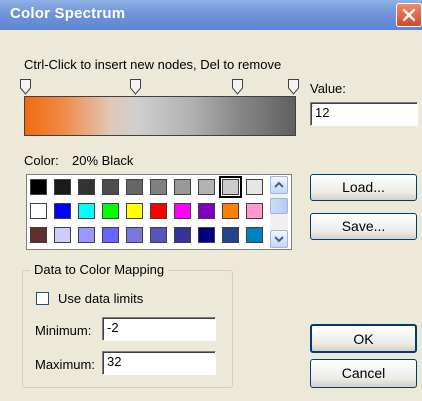 This screenshot has height=401, width=422. I want to click on window-title: Color Spectrum, so click(68, 13).